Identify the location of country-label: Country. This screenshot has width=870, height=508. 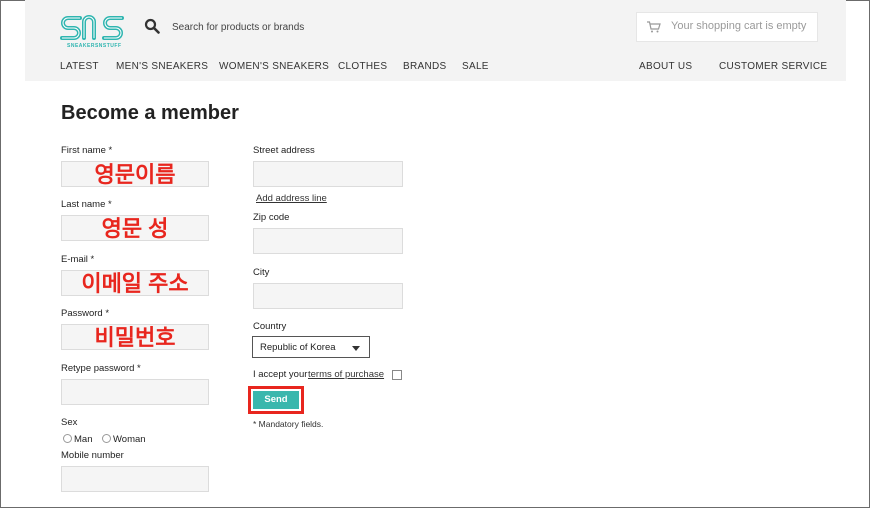
(270, 326).